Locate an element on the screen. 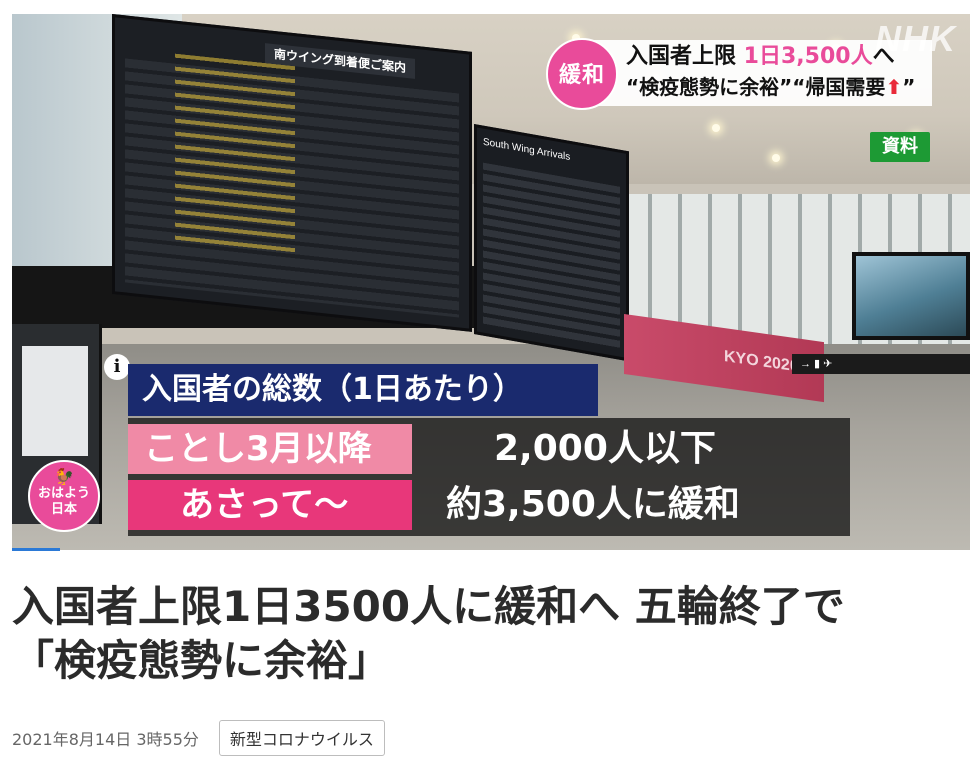  rooster-icon: 🐓 is located at coordinates (64, 476).